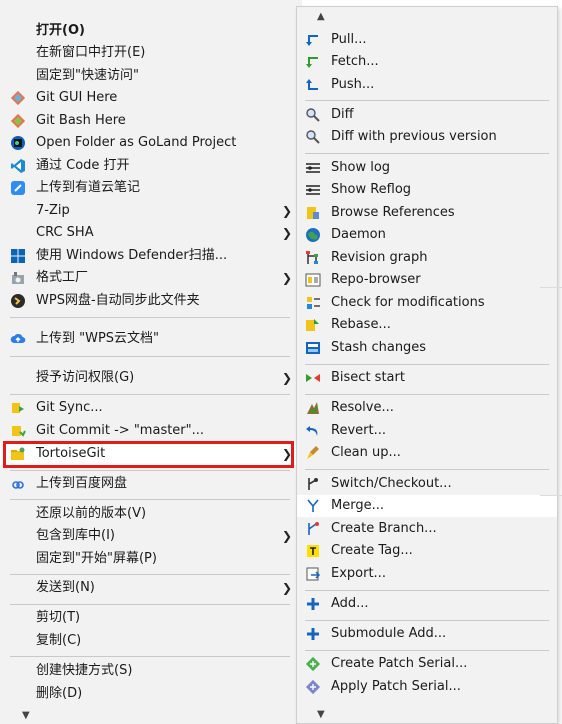 Image resolution: width=562 pixels, height=724 pixels. What do you see at coordinates (151, 694) in the screenshot?
I see `menu-item-delete: 删除(D)` at bounding box center [151, 694].